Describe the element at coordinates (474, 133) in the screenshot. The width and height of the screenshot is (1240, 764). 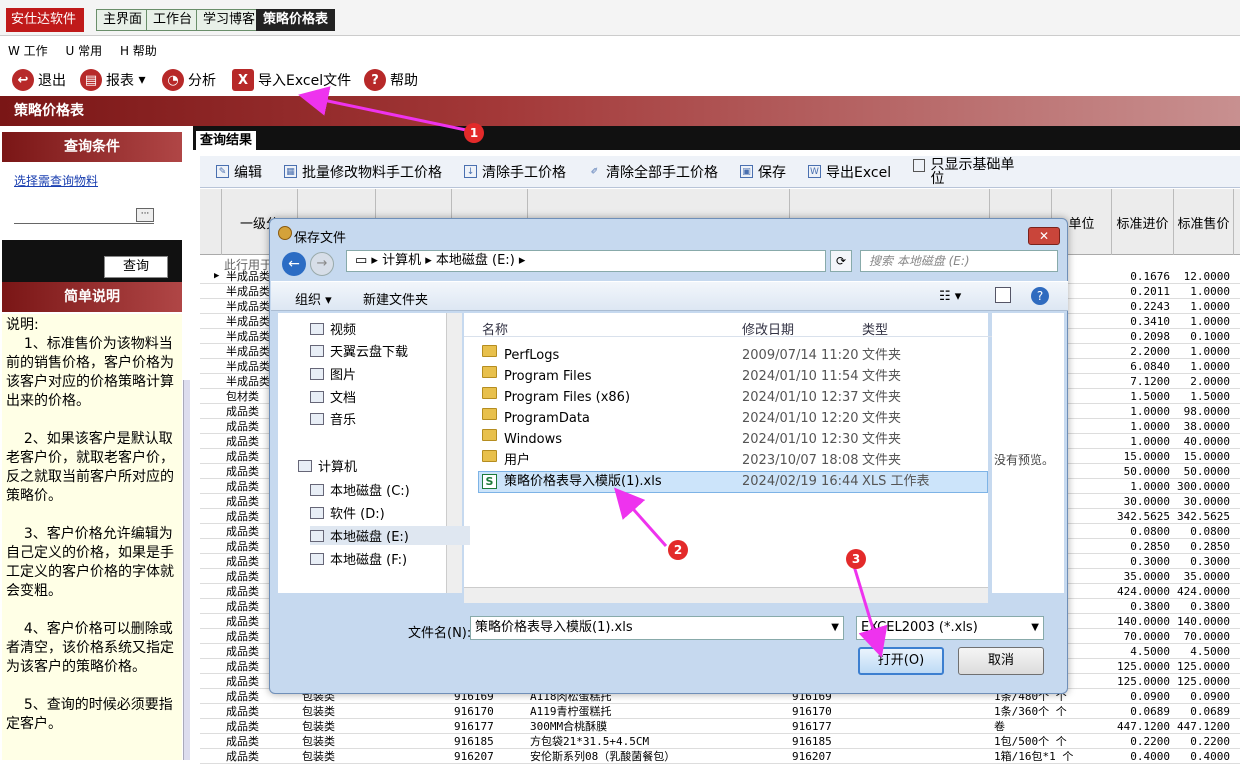
I see `annotation-badge-1: 1` at that location.